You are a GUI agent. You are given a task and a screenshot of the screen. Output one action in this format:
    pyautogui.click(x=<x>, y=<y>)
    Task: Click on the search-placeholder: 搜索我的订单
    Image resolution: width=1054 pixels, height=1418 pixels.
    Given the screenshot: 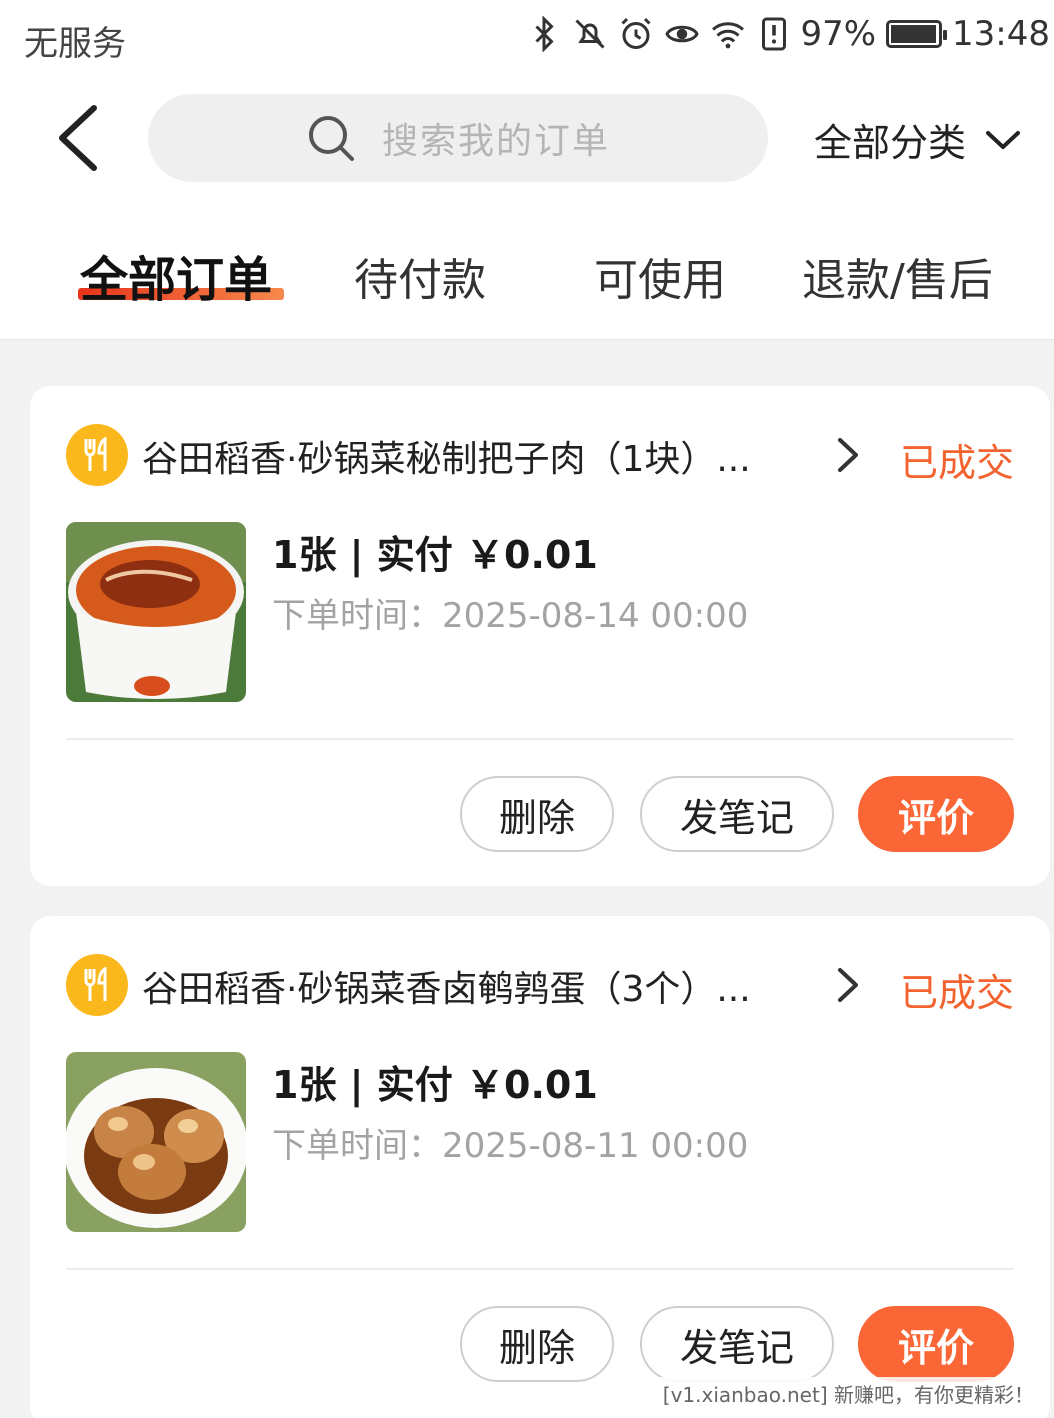 What is the action you would take?
    pyautogui.click(x=495, y=141)
    